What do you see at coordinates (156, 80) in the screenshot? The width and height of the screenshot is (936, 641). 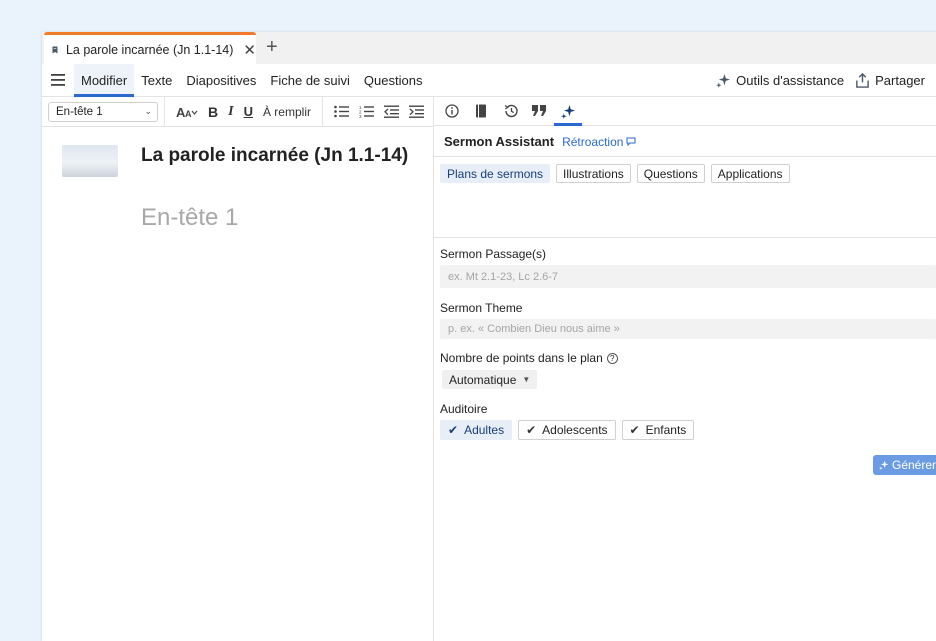 I see `menu-texte: Texte` at bounding box center [156, 80].